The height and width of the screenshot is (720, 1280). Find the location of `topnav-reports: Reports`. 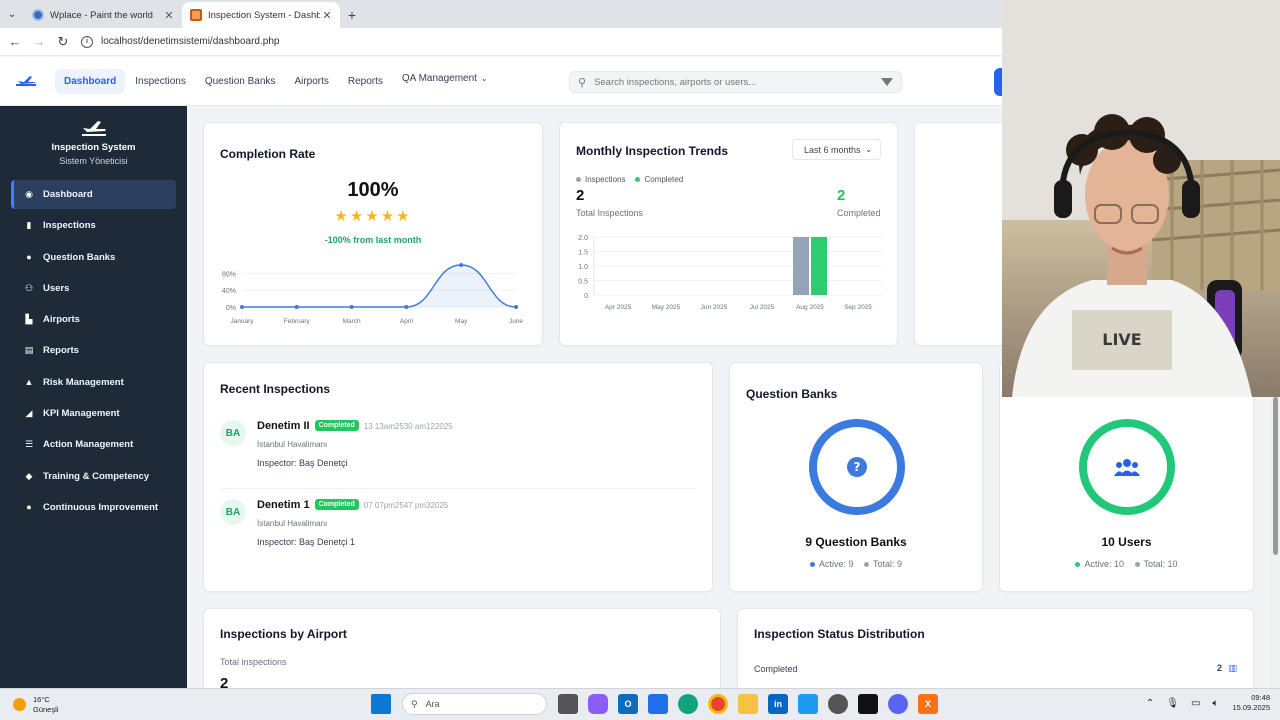

topnav-reports: Reports is located at coordinates (365, 81).